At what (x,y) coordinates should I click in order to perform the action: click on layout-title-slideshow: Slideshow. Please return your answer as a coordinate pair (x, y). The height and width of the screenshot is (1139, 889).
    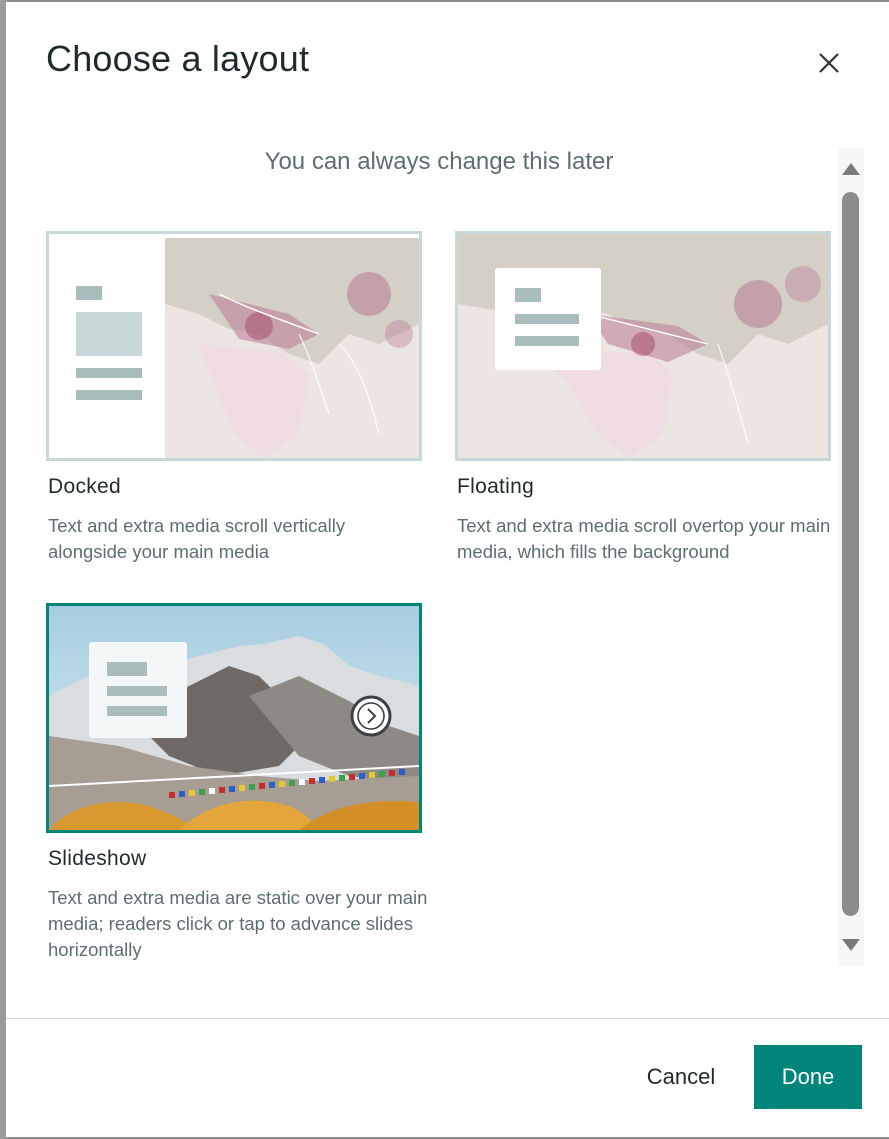
    Looking at the image, I should click on (97, 858).